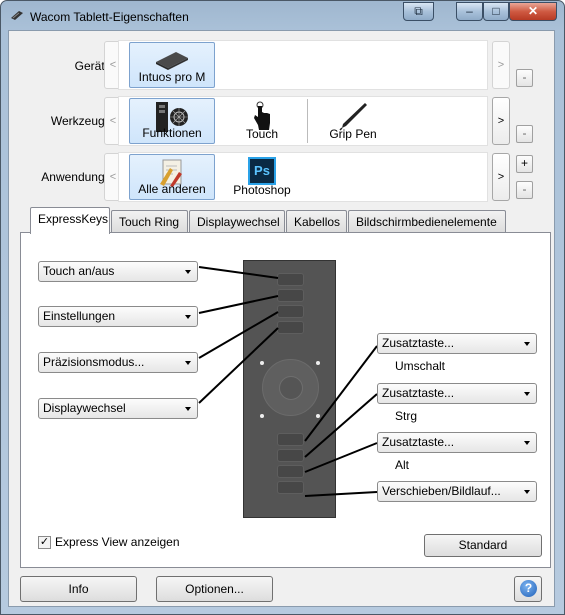  Describe the element at coordinates (418, 11) in the screenshot. I see `restore-button: ⧉` at that location.